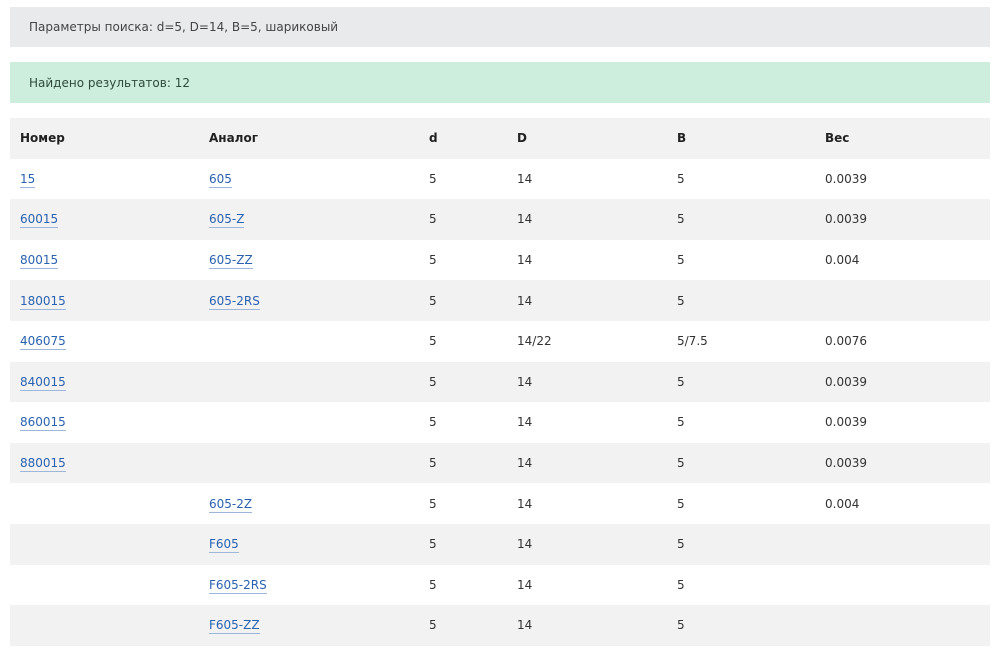 The image size is (1000, 657). What do you see at coordinates (473, 138) in the screenshot?
I see `header-d: d` at bounding box center [473, 138].